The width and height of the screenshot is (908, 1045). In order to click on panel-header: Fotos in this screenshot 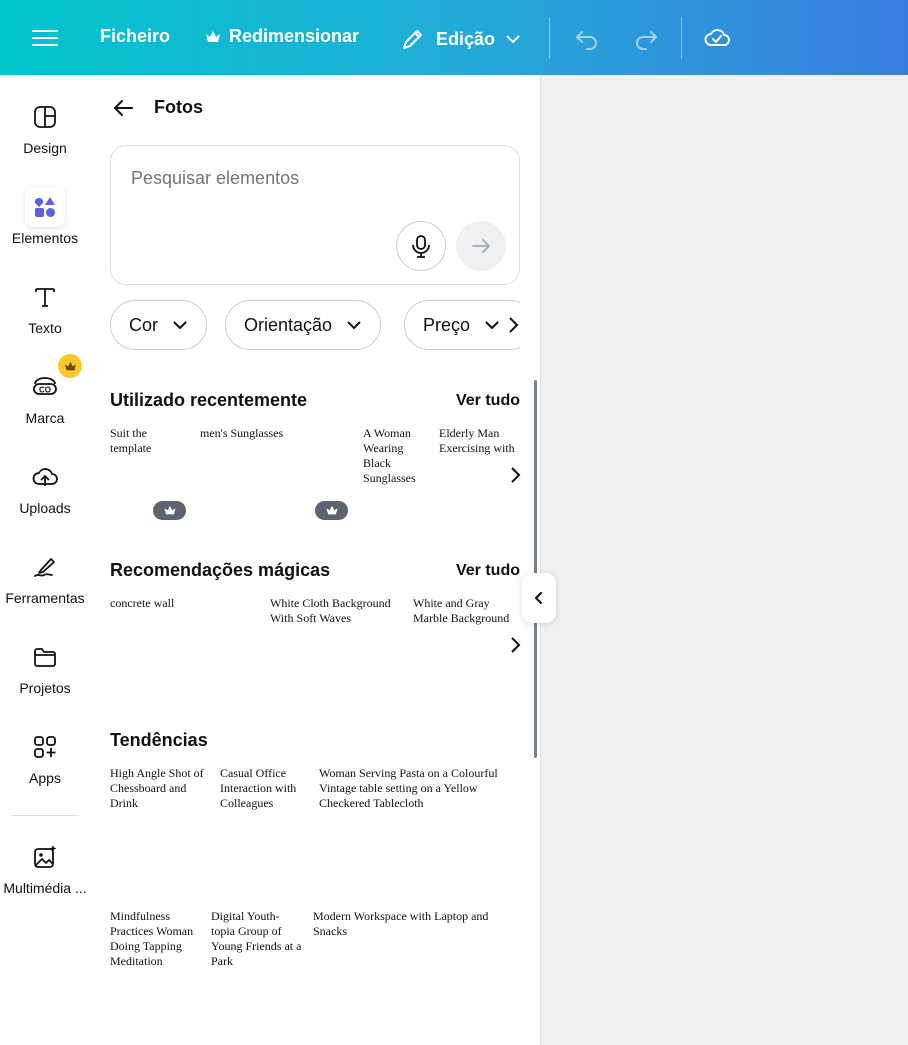, I will do `click(157, 107)`.